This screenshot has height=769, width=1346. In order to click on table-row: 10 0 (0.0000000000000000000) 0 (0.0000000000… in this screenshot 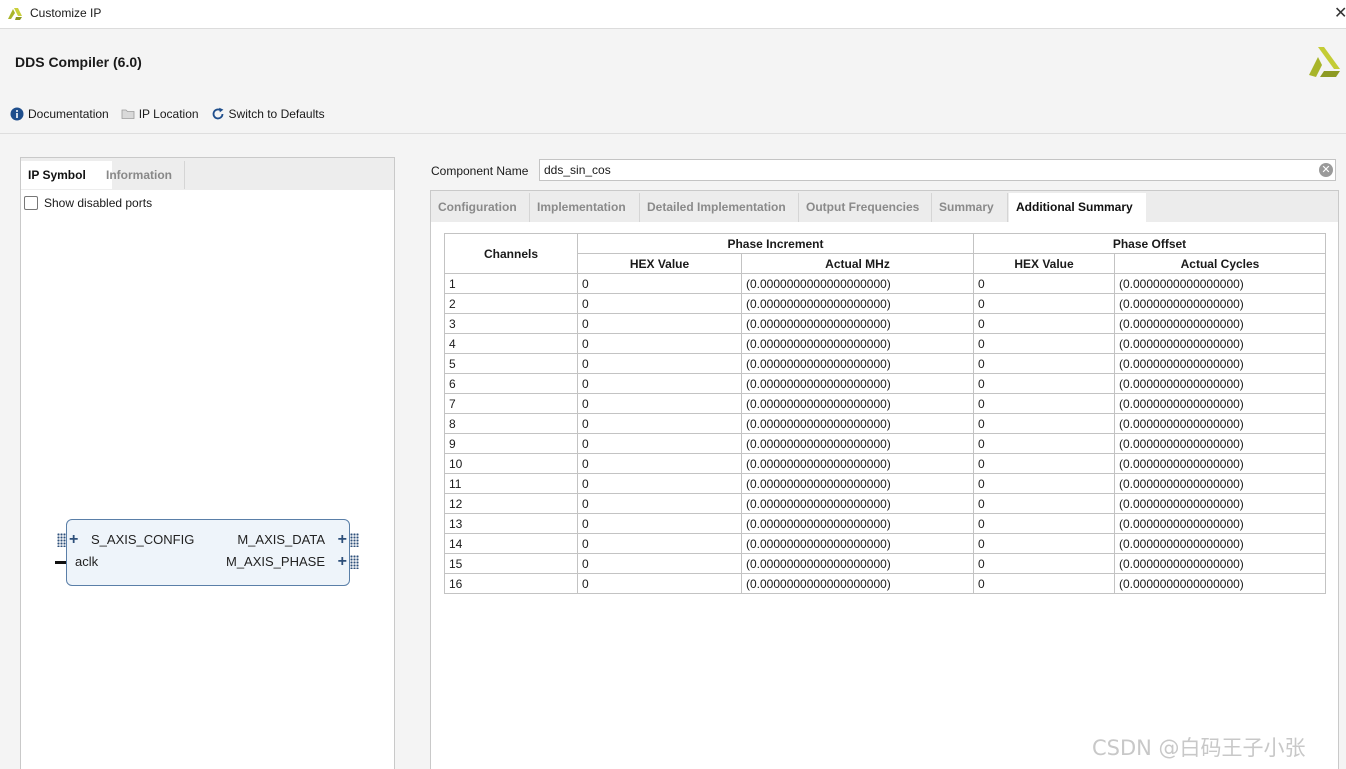, I will do `click(885, 463)`.